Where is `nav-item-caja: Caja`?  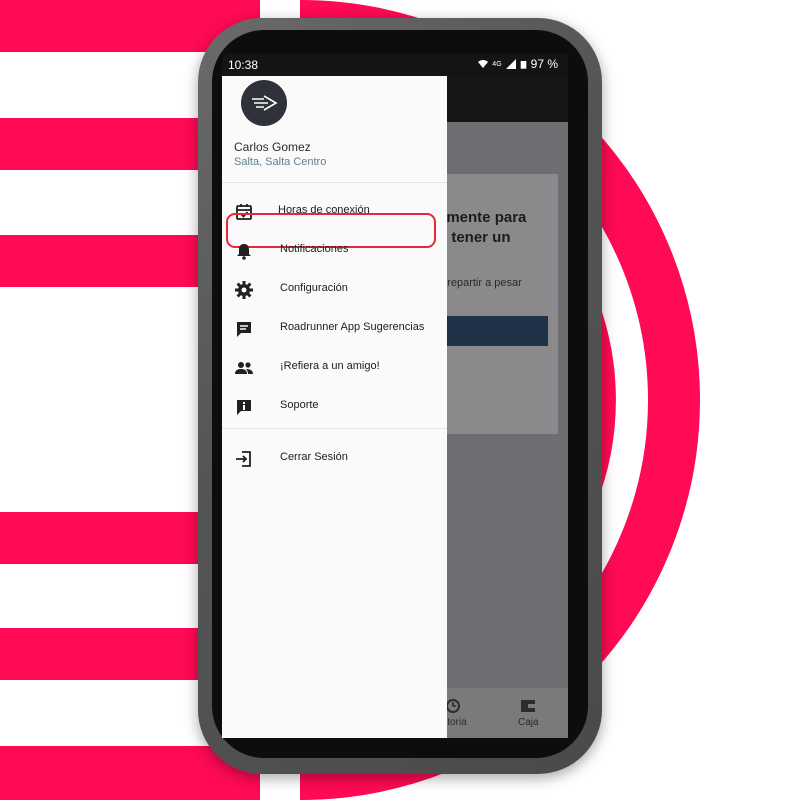
nav-item-caja: Caja is located at coordinates (528, 713).